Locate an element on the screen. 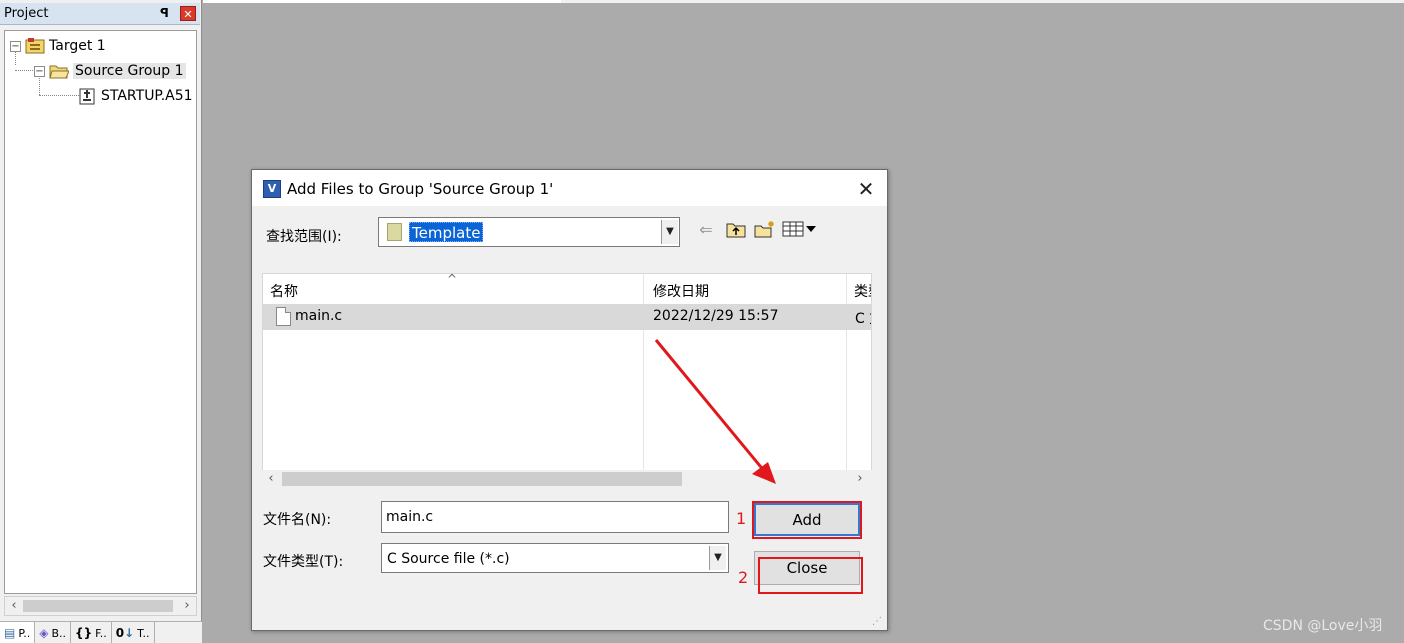 The image size is (1404, 643). up-folder-icon is located at coordinates (736, 230).